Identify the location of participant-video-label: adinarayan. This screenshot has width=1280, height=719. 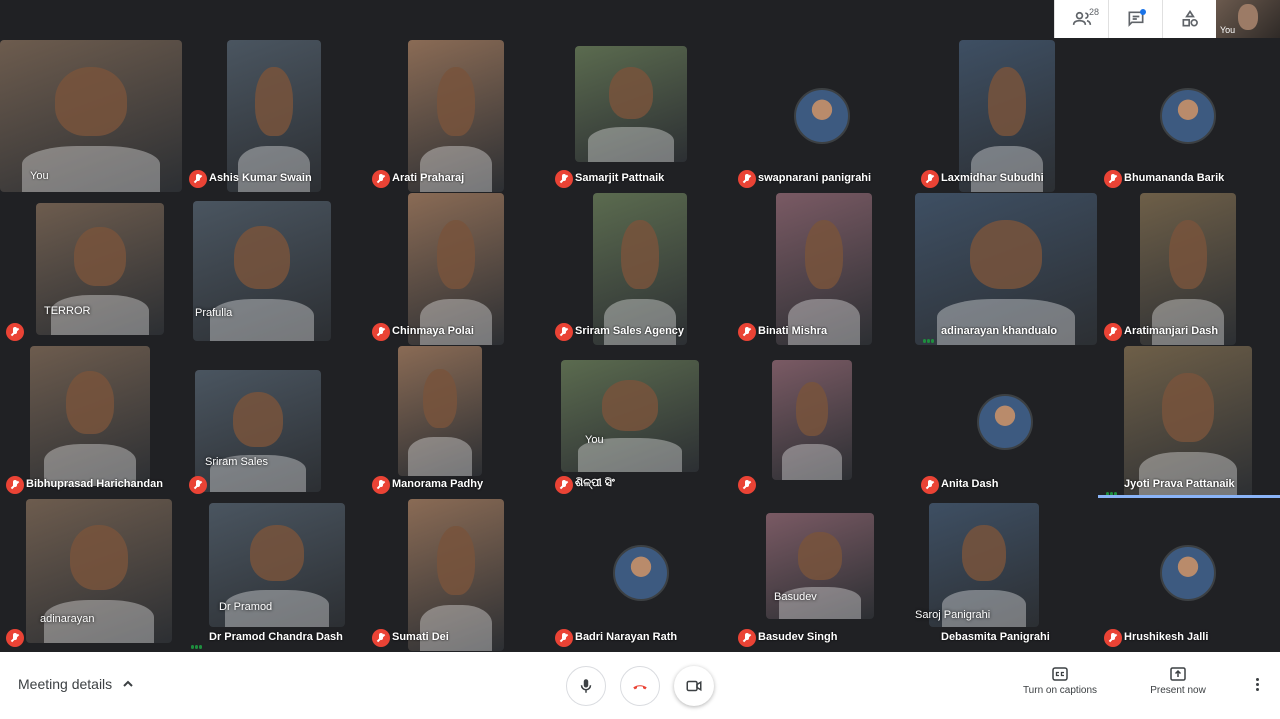
(67, 619).